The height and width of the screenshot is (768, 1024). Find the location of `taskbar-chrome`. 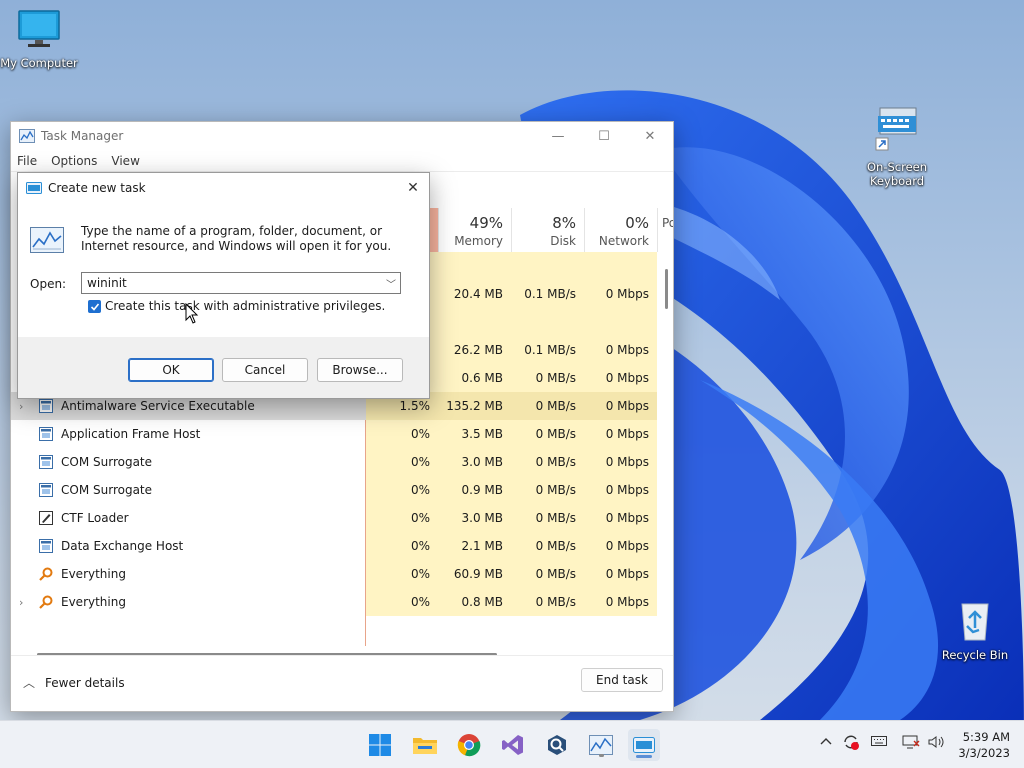

taskbar-chrome is located at coordinates (469, 745).